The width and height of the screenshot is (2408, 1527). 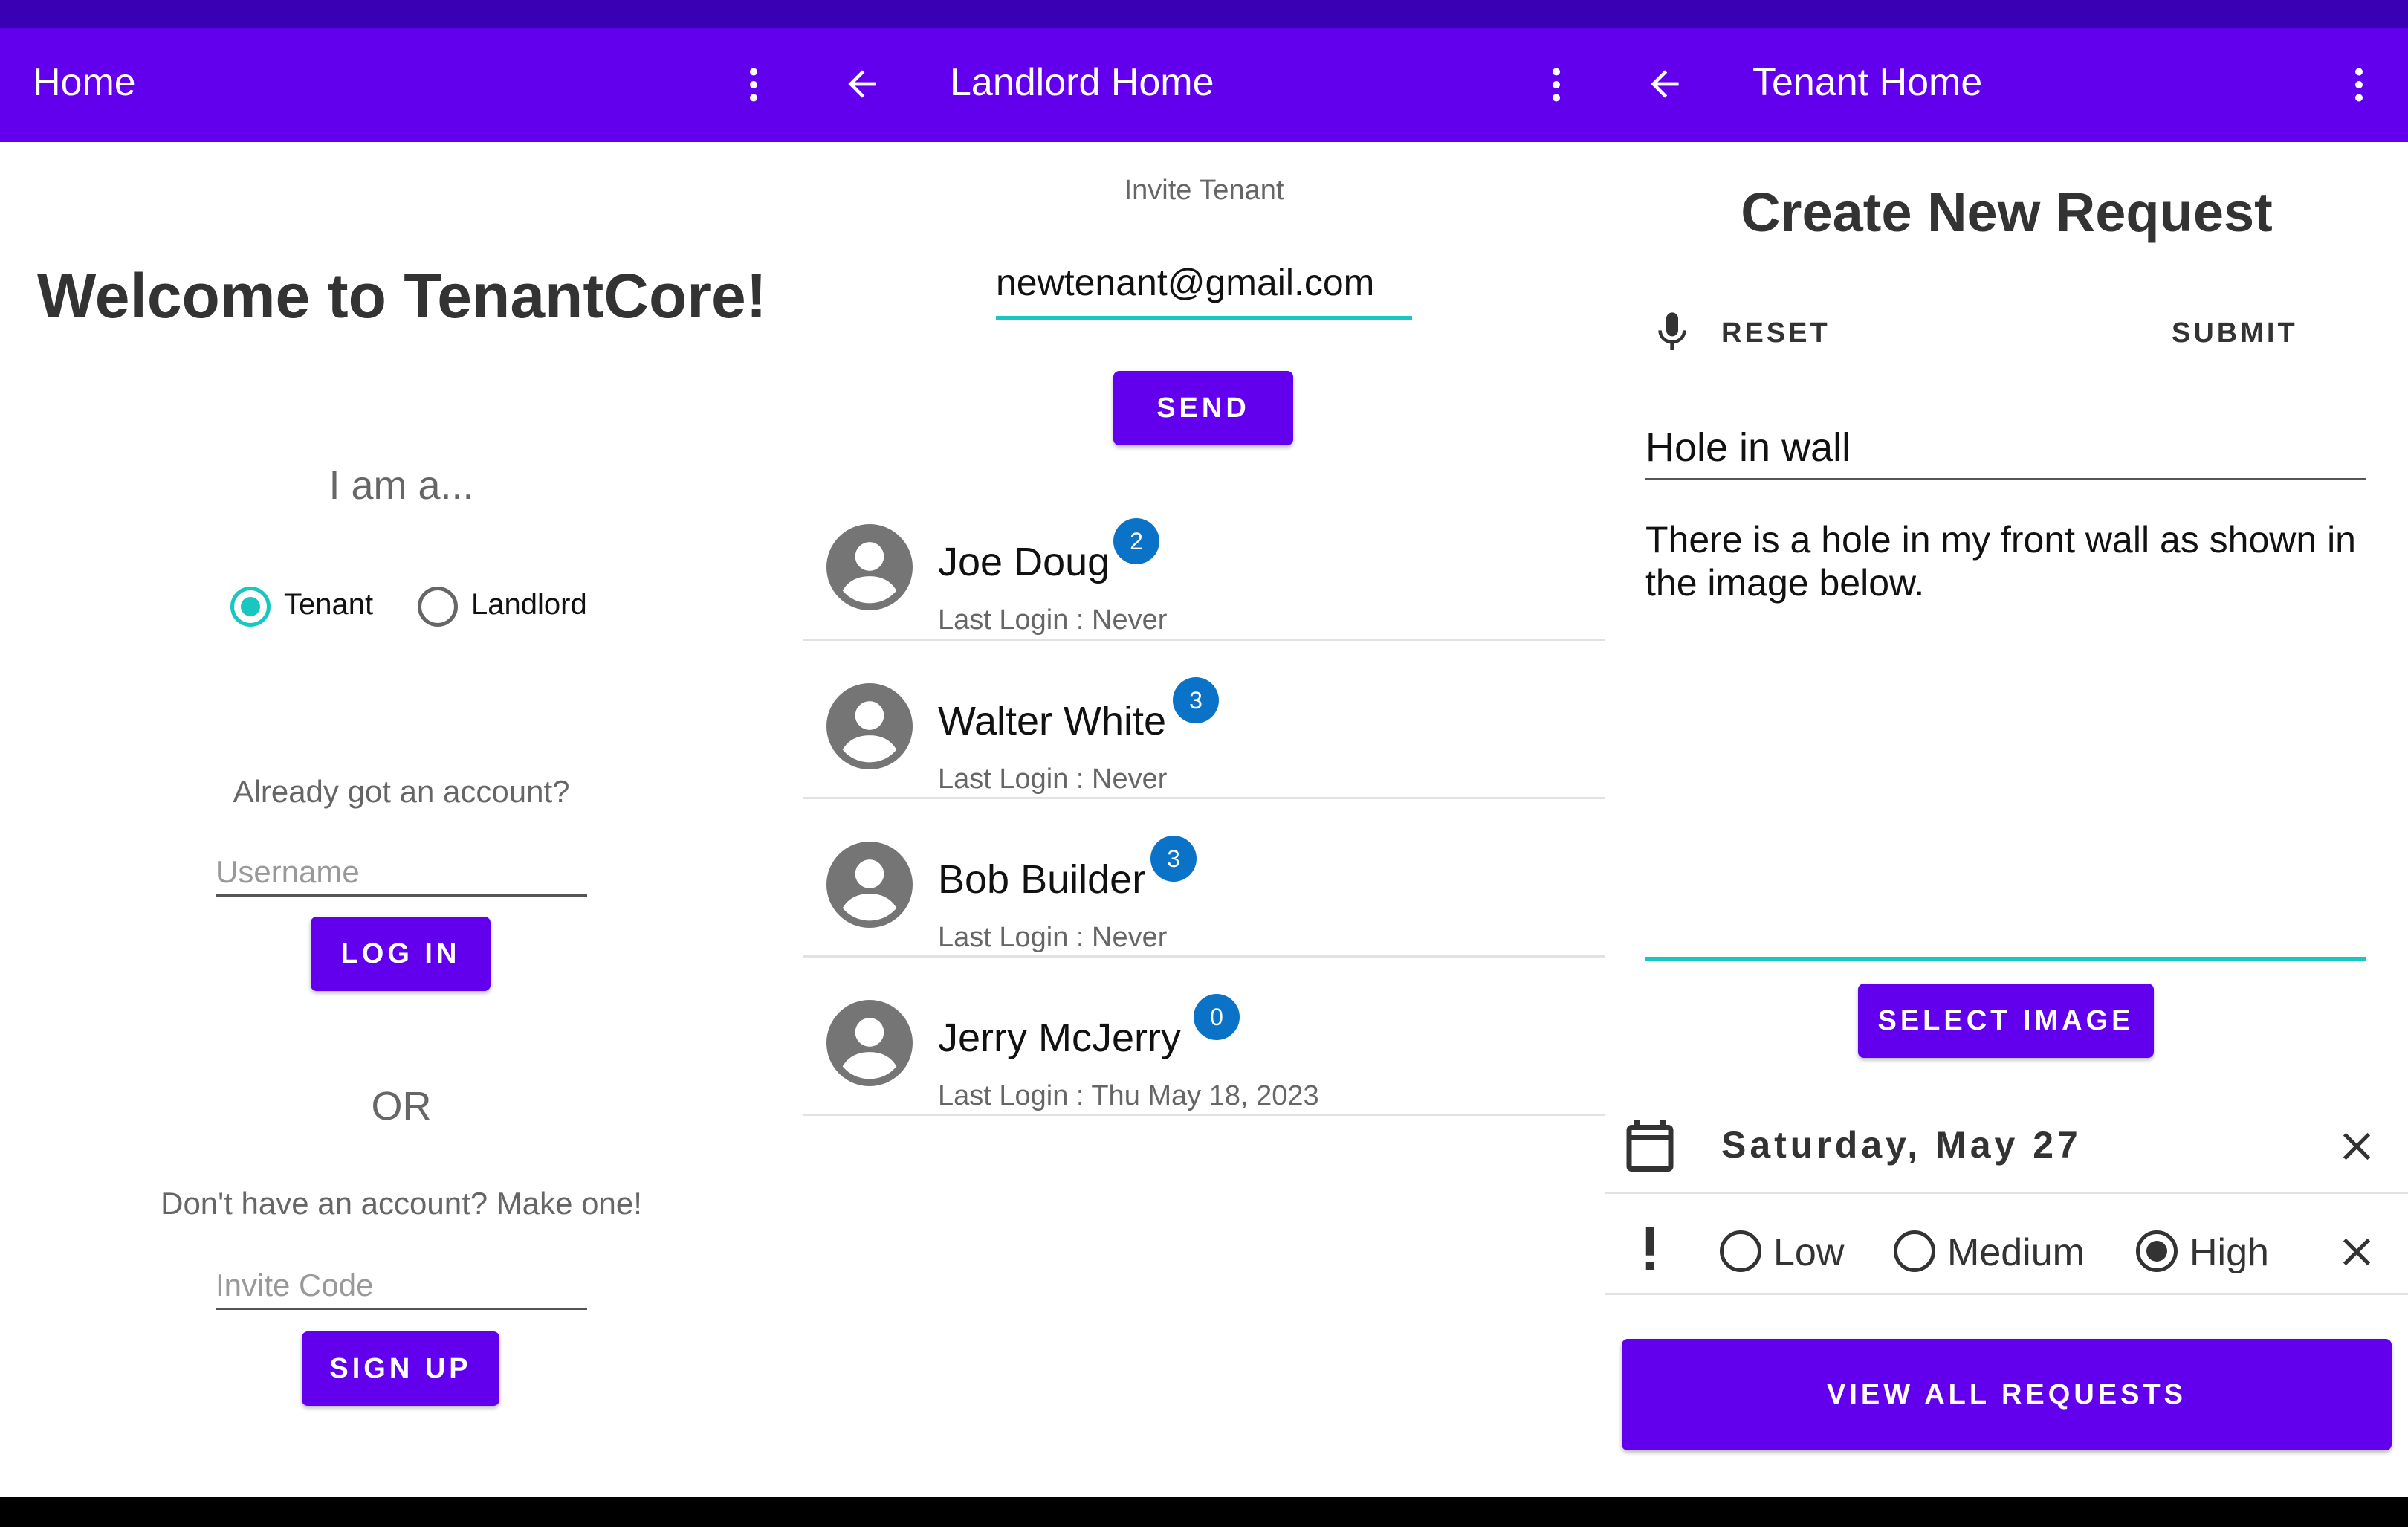 What do you see at coordinates (402, 1288) in the screenshot?
I see `invite-code-input: Invite Code` at bounding box center [402, 1288].